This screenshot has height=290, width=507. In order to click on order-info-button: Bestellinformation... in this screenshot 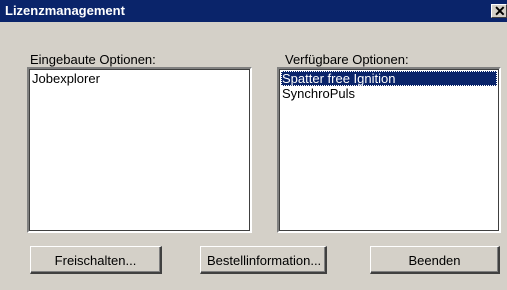, I will do `click(263, 260)`.